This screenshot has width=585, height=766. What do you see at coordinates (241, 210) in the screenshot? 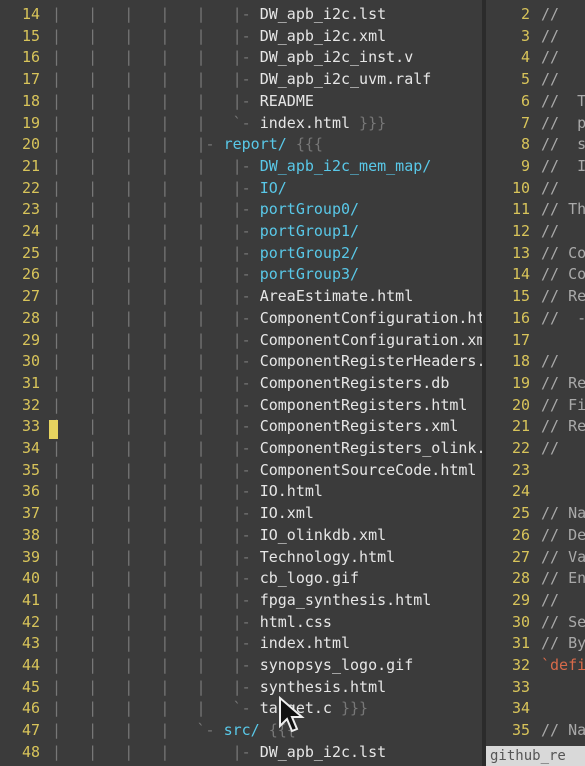
I see `tree-line: 23 | | | | | |- portGroup0/` at bounding box center [241, 210].